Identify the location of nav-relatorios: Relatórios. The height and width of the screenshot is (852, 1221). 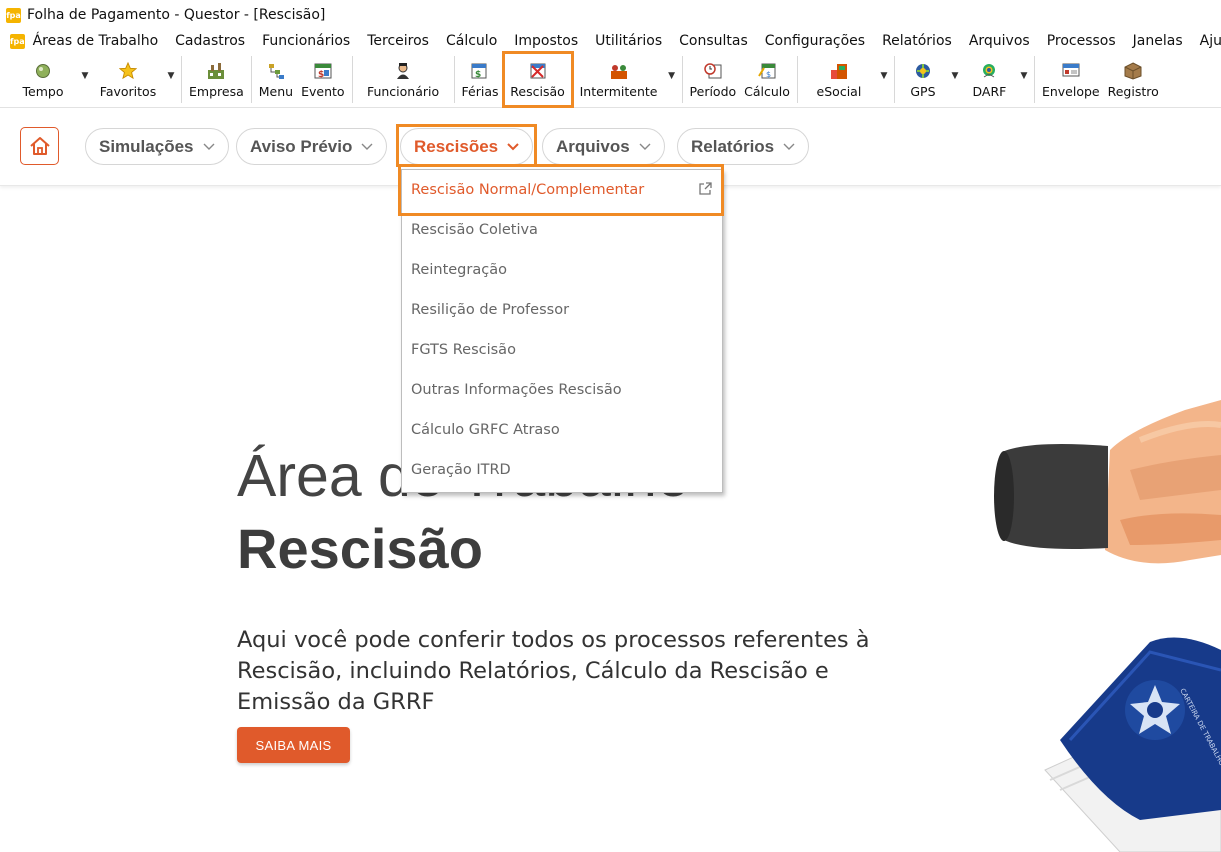
(743, 146).